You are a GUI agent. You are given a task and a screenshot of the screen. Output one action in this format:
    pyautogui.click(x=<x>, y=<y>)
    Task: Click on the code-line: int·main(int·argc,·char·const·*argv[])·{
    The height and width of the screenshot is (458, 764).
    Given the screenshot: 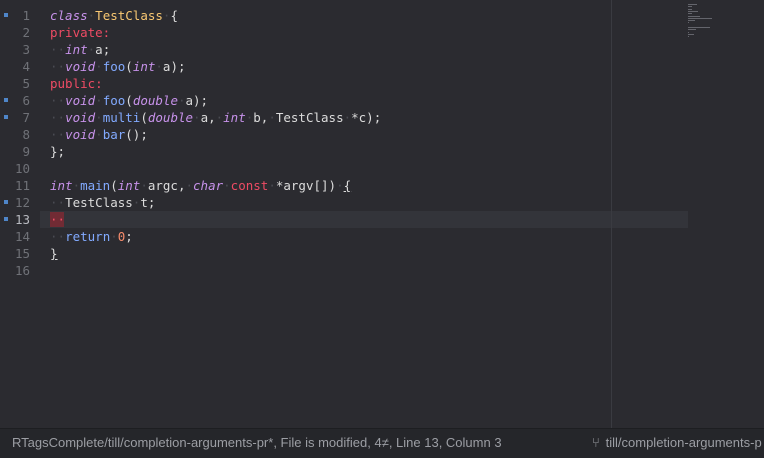 What is the action you would take?
    pyautogui.click(x=200, y=185)
    